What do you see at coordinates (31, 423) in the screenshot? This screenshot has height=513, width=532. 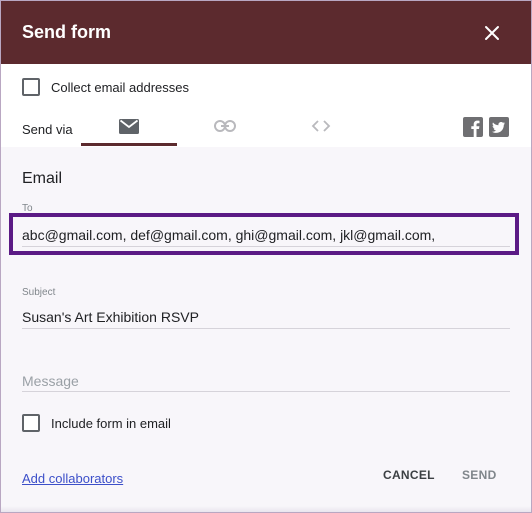 I see `include-form-checkbox` at bounding box center [31, 423].